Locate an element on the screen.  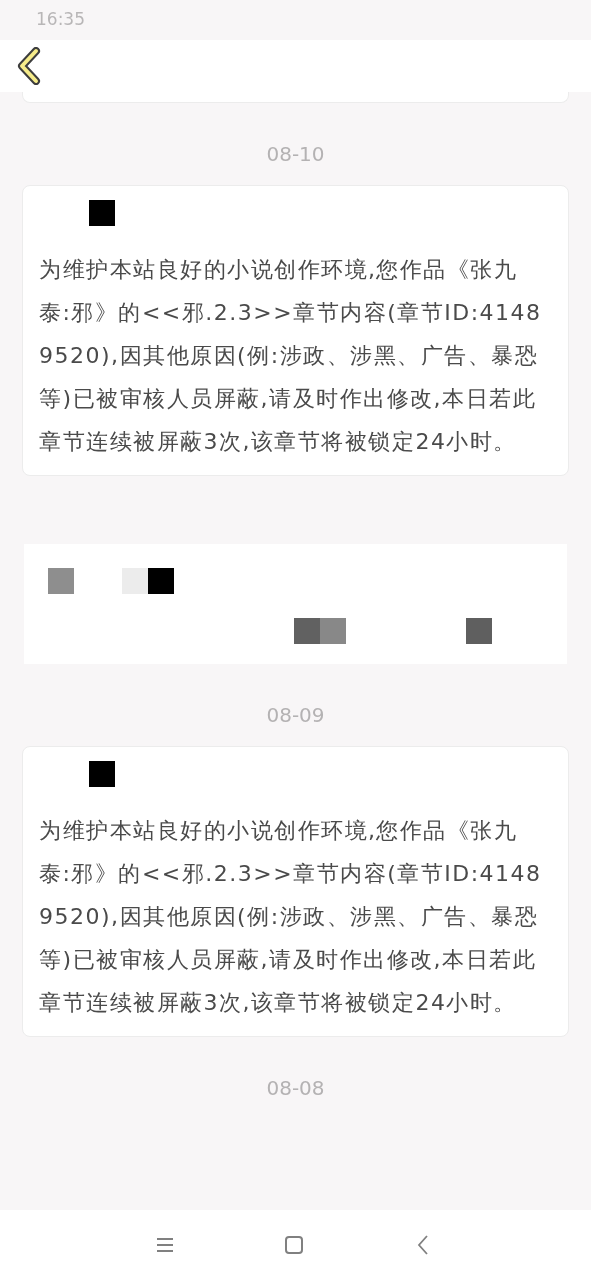
date-label: 08-10 is located at coordinates (295, 154).